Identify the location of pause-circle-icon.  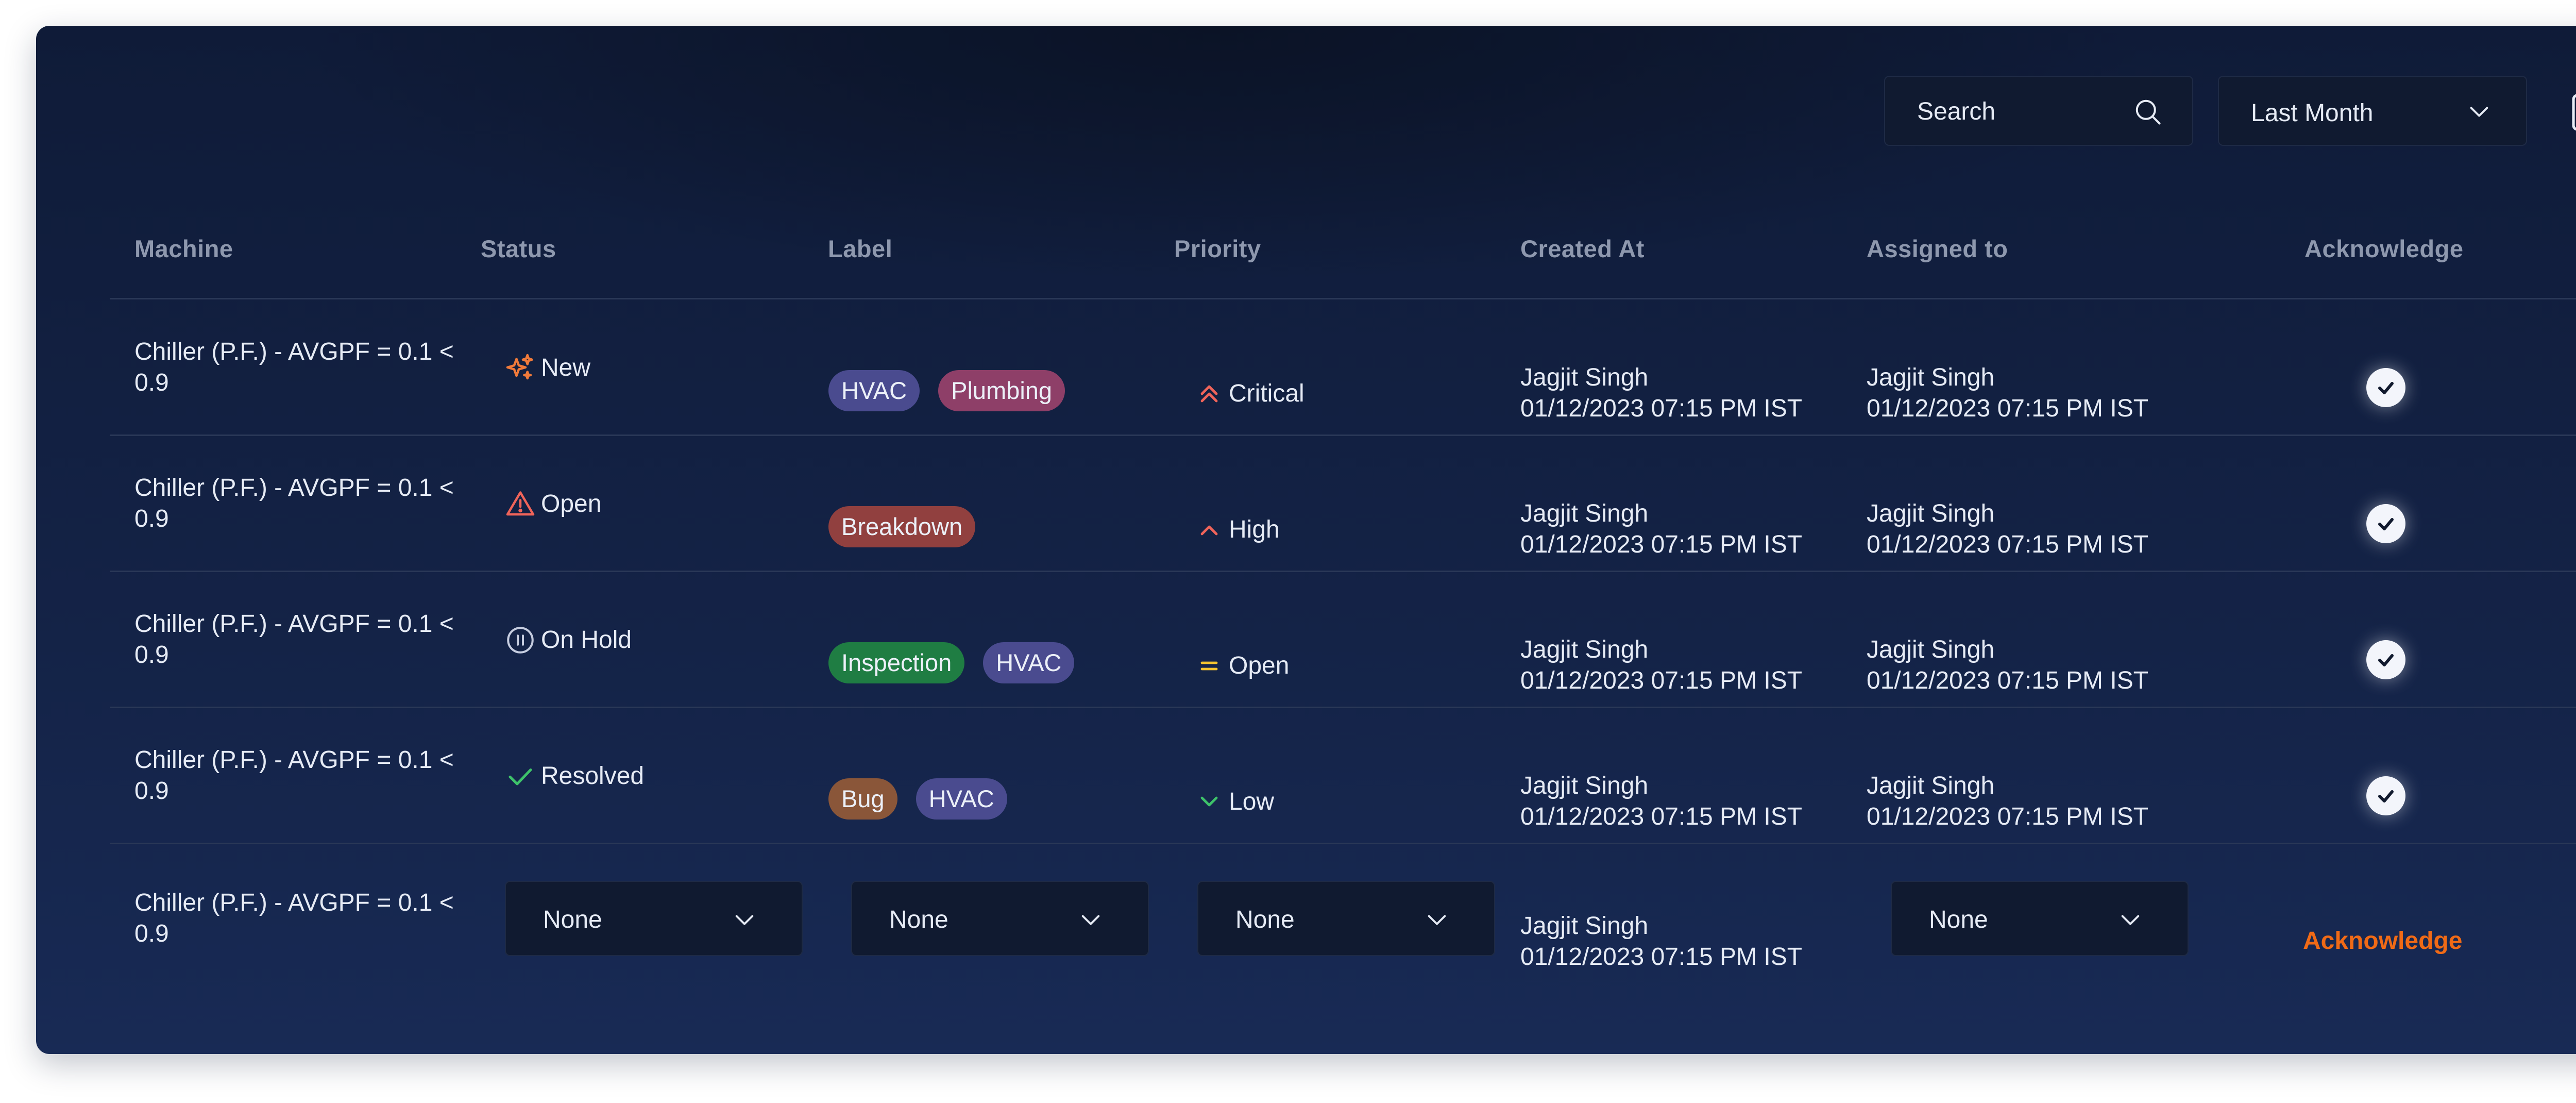
(520, 640).